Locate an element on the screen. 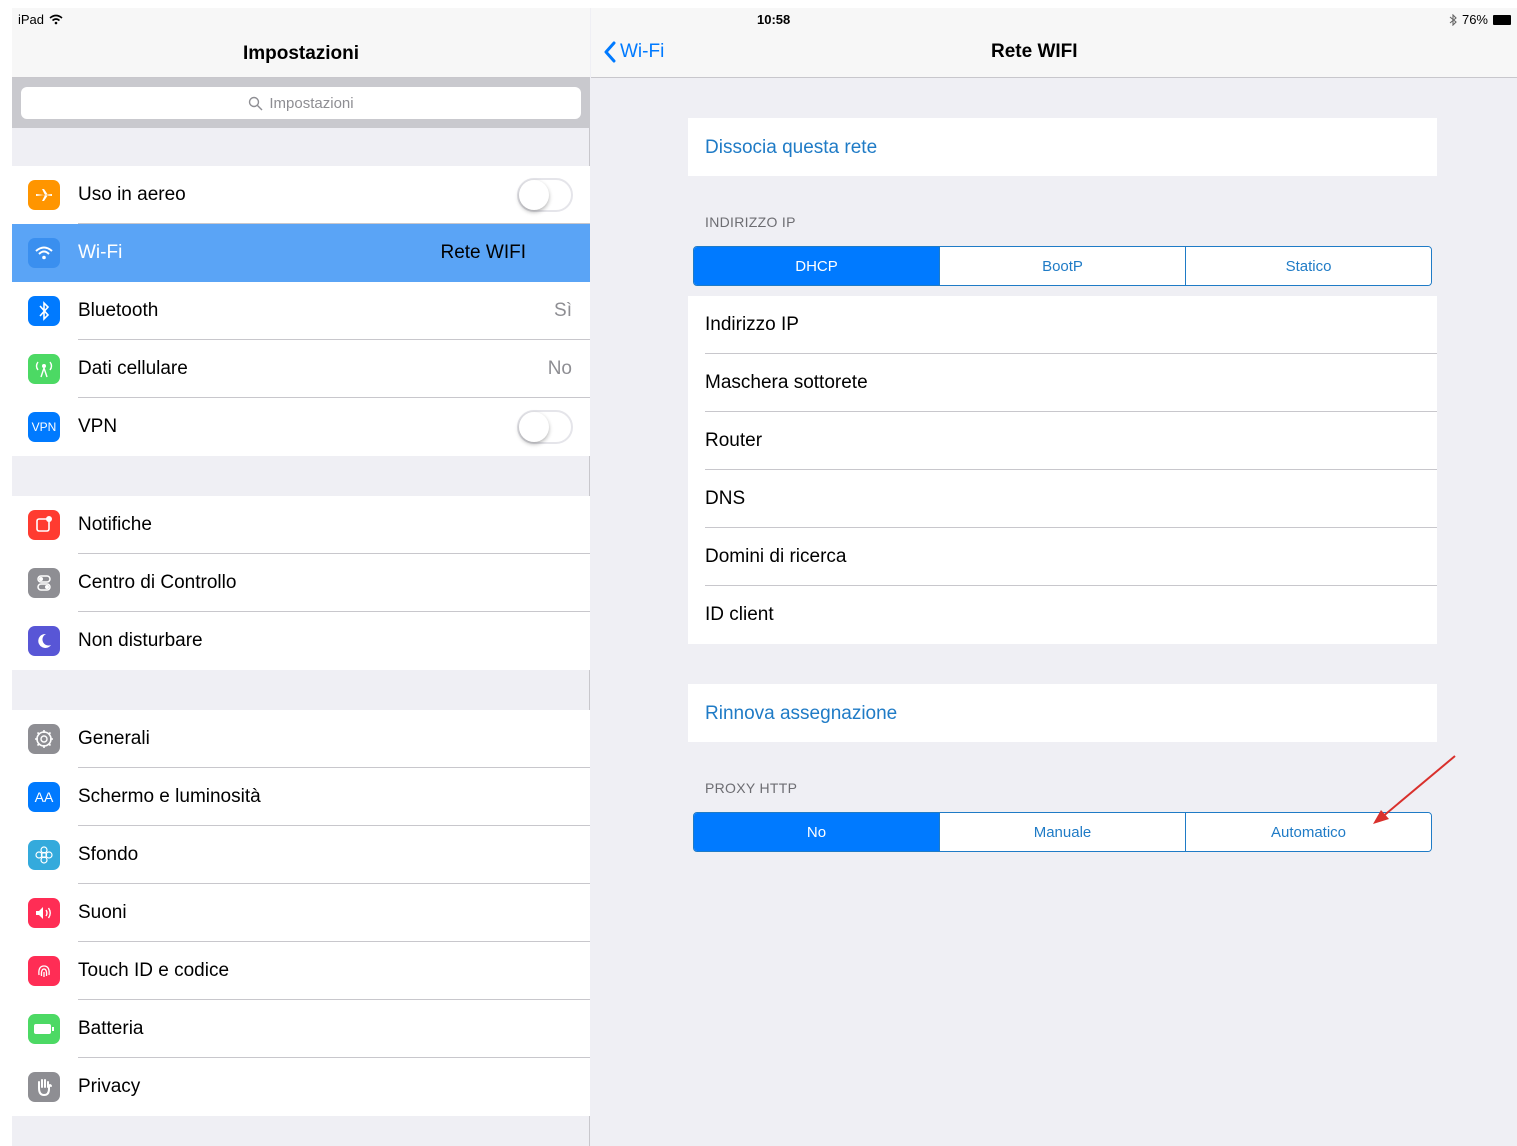  settings-row-airplane: Uso in aereo is located at coordinates (301, 195).